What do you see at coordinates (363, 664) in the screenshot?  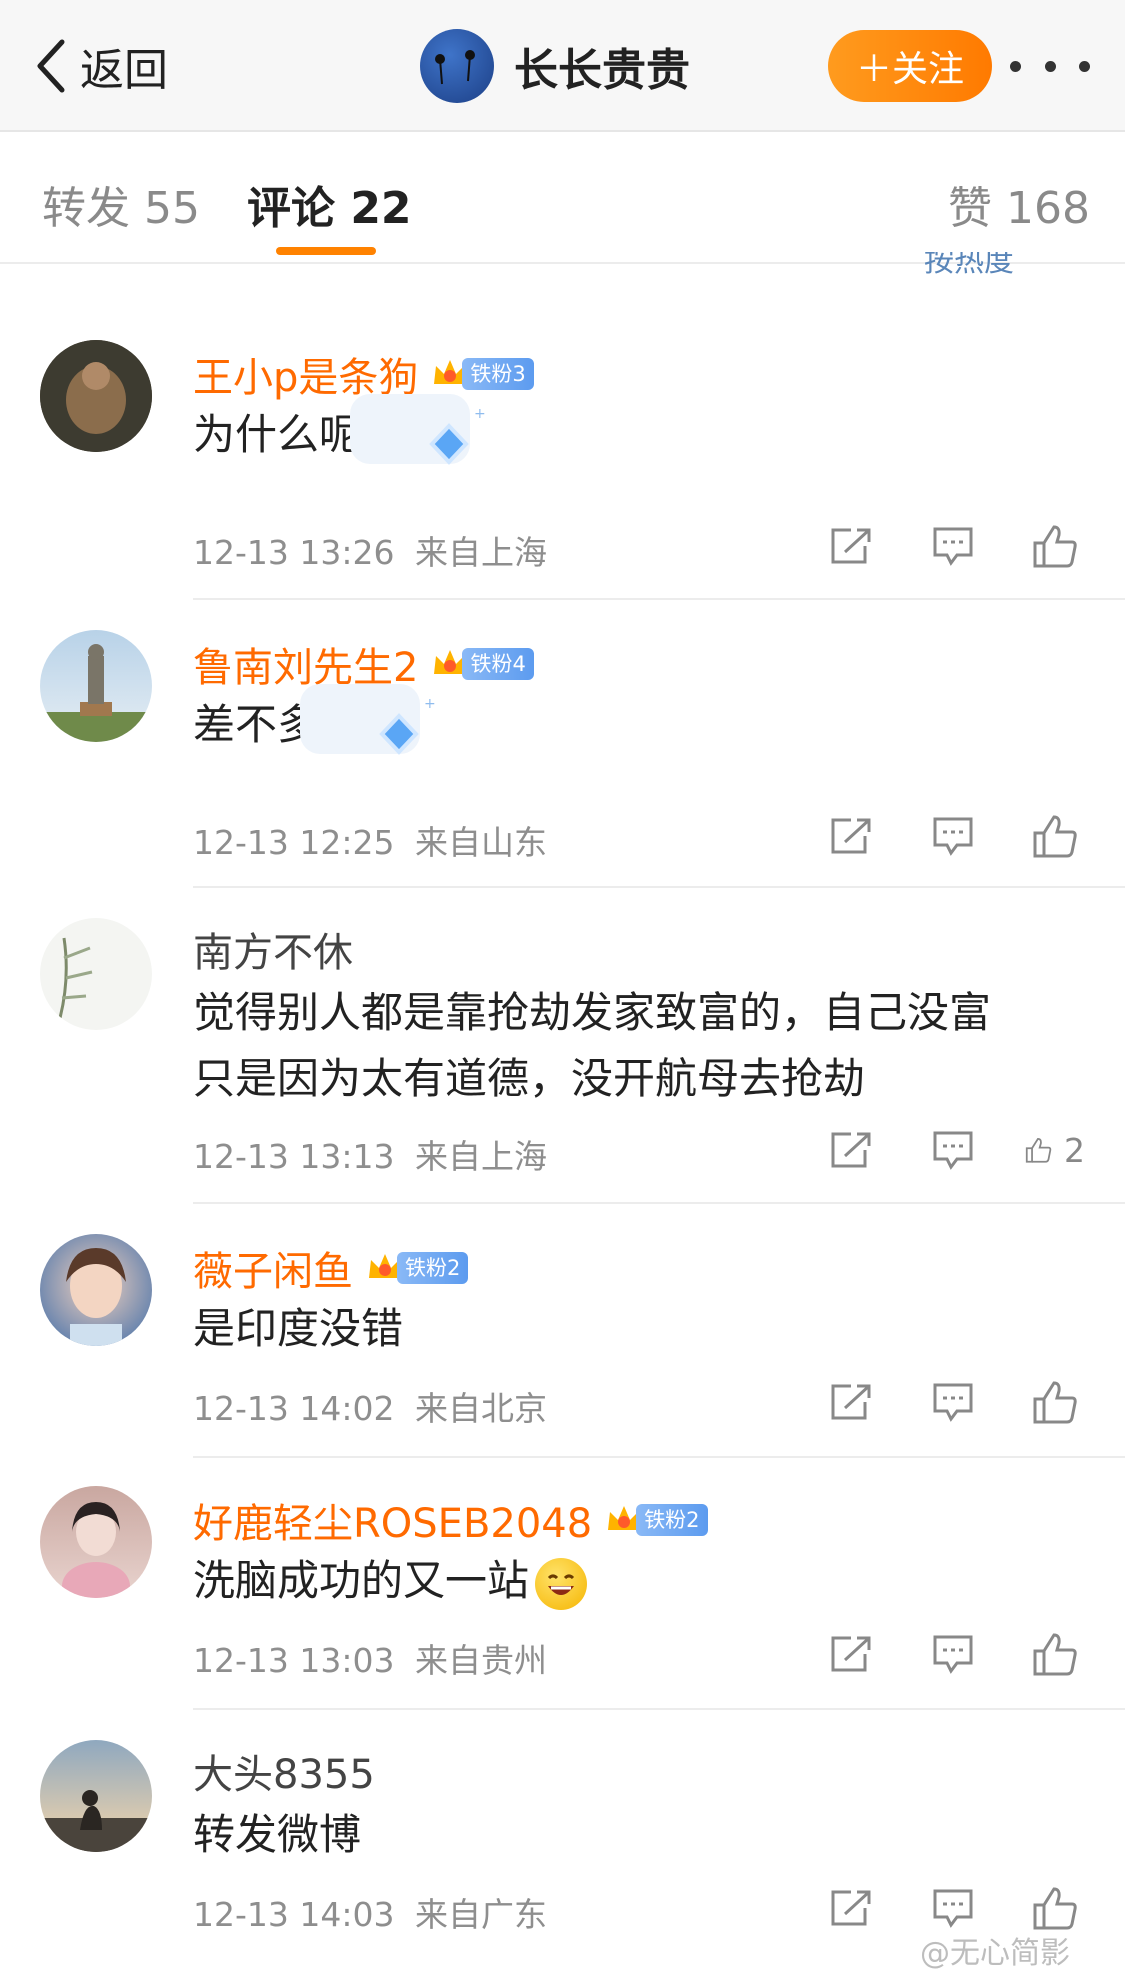 I see `name-row: 鲁南刘先生2 铁粉4` at bounding box center [363, 664].